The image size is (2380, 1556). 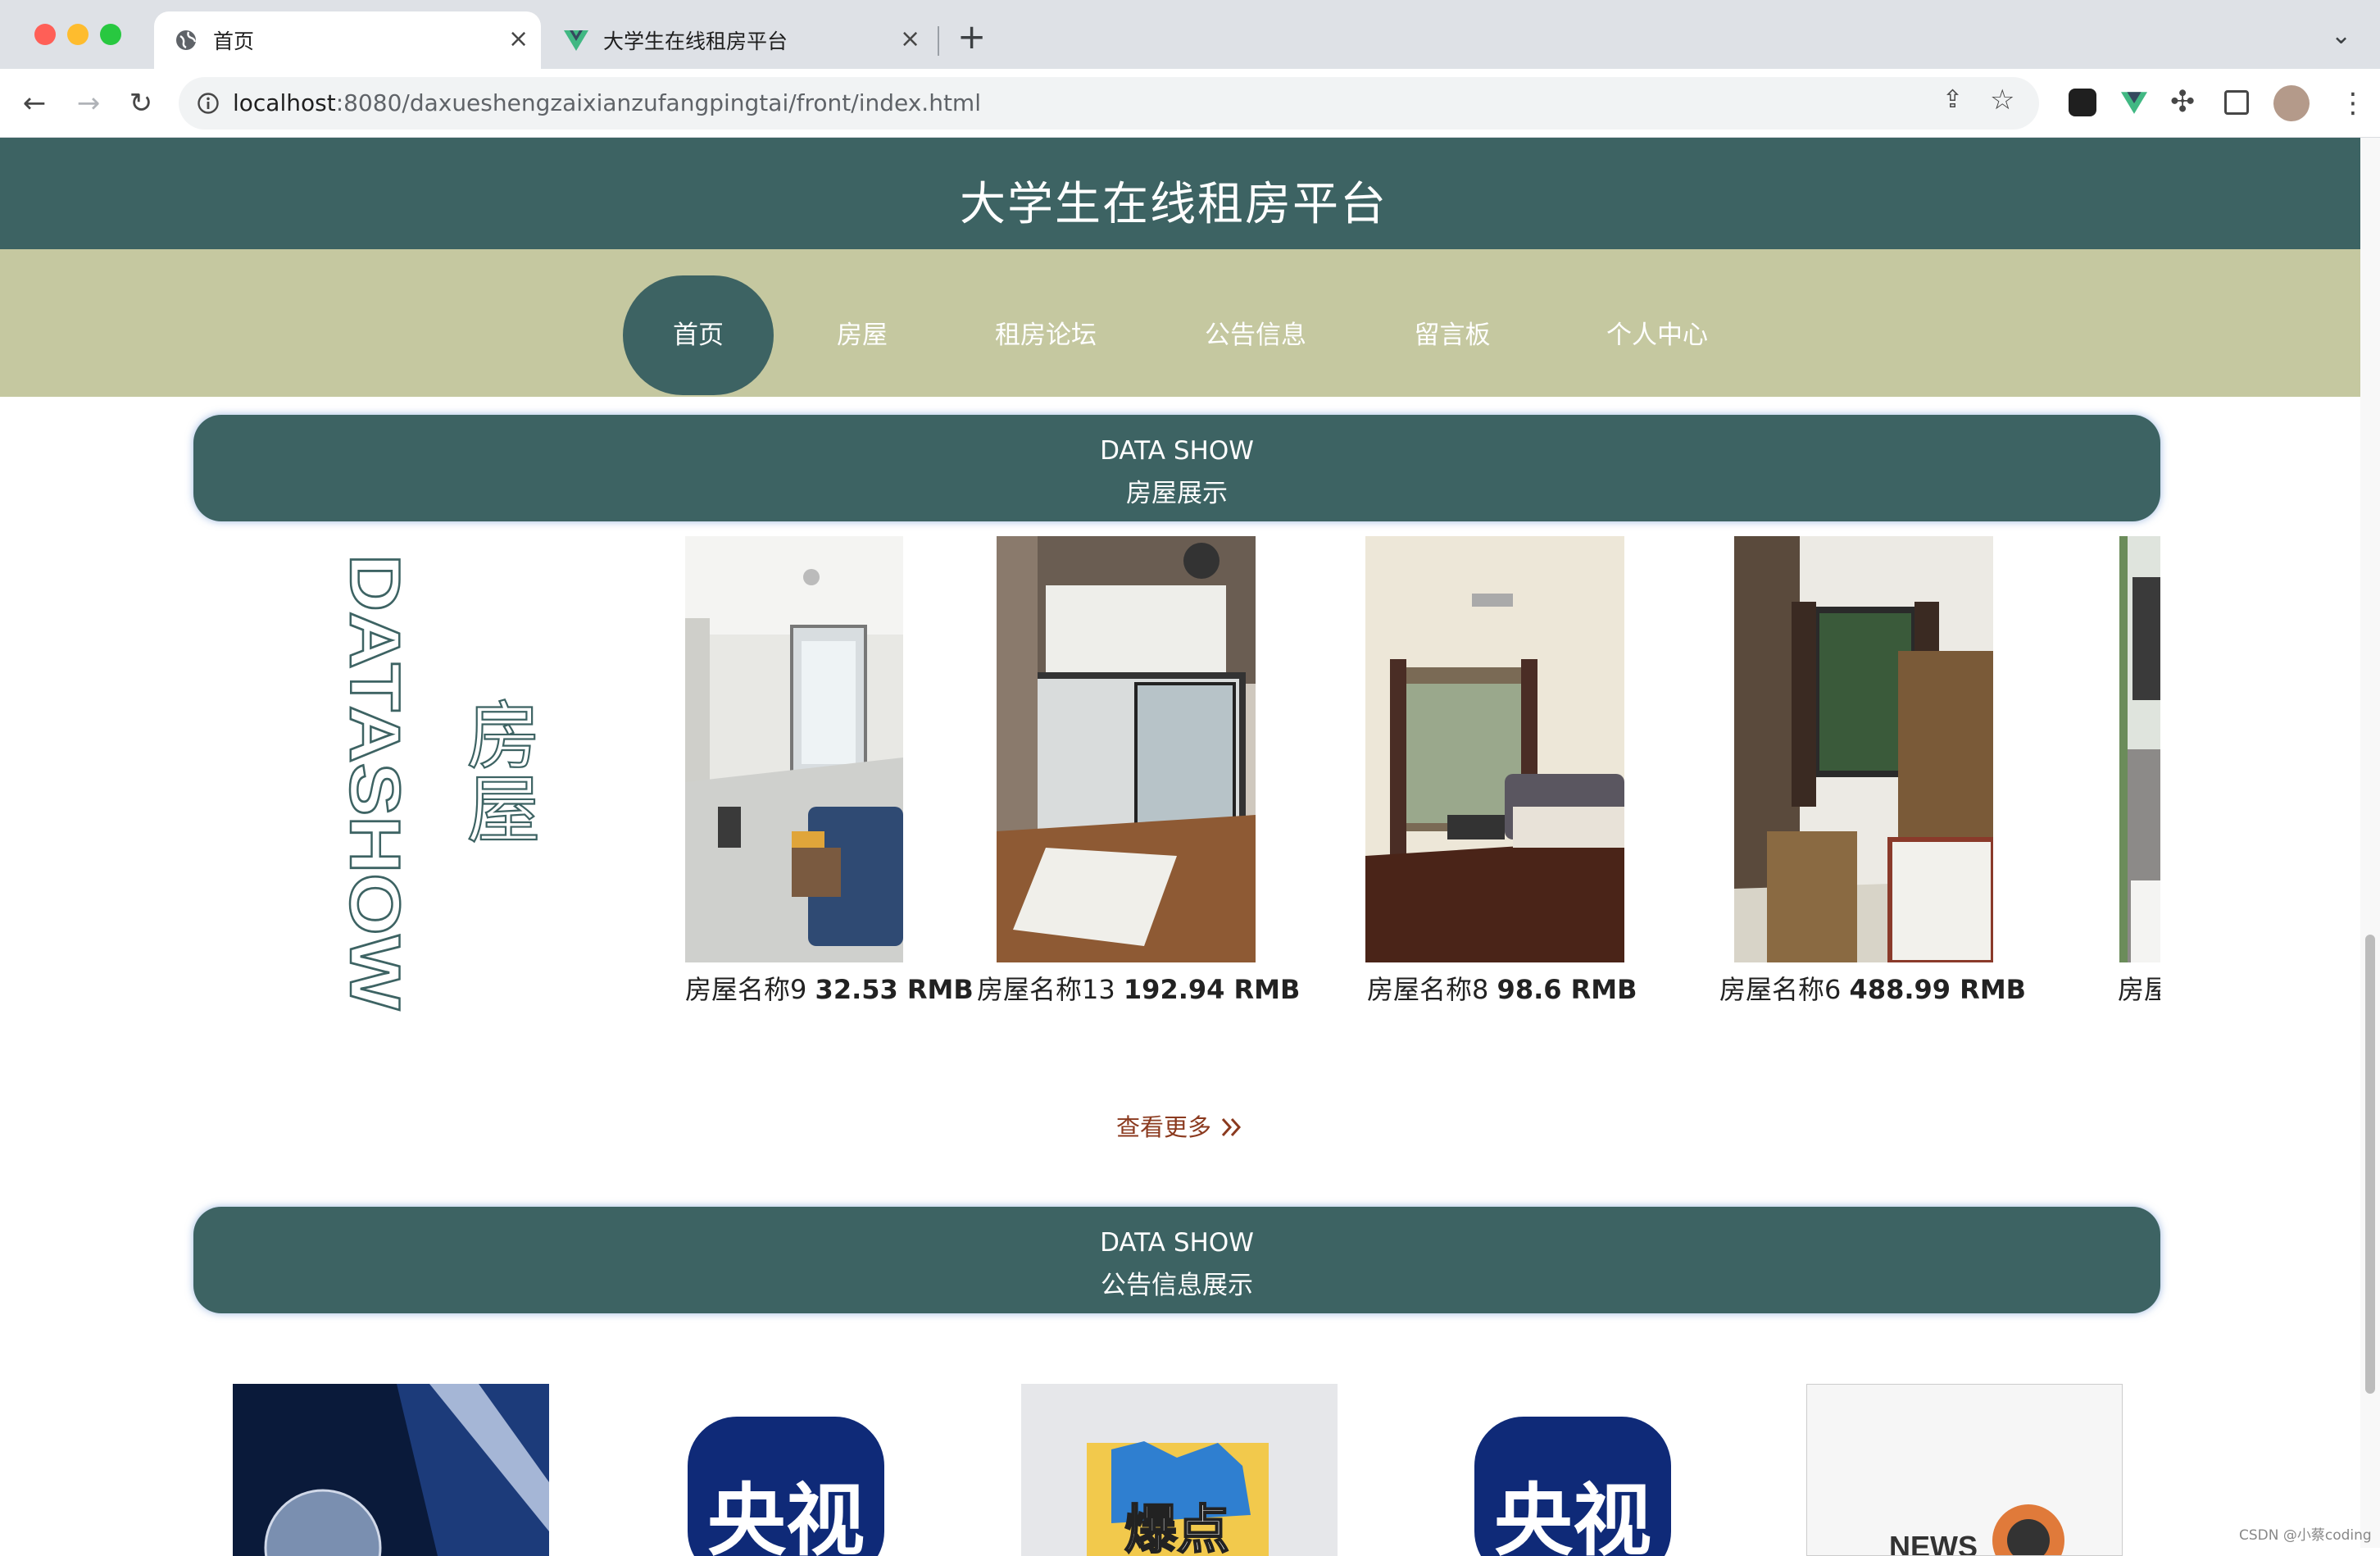 I want to click on double-chevron-right-icon, so click(x=1232, y=1127).